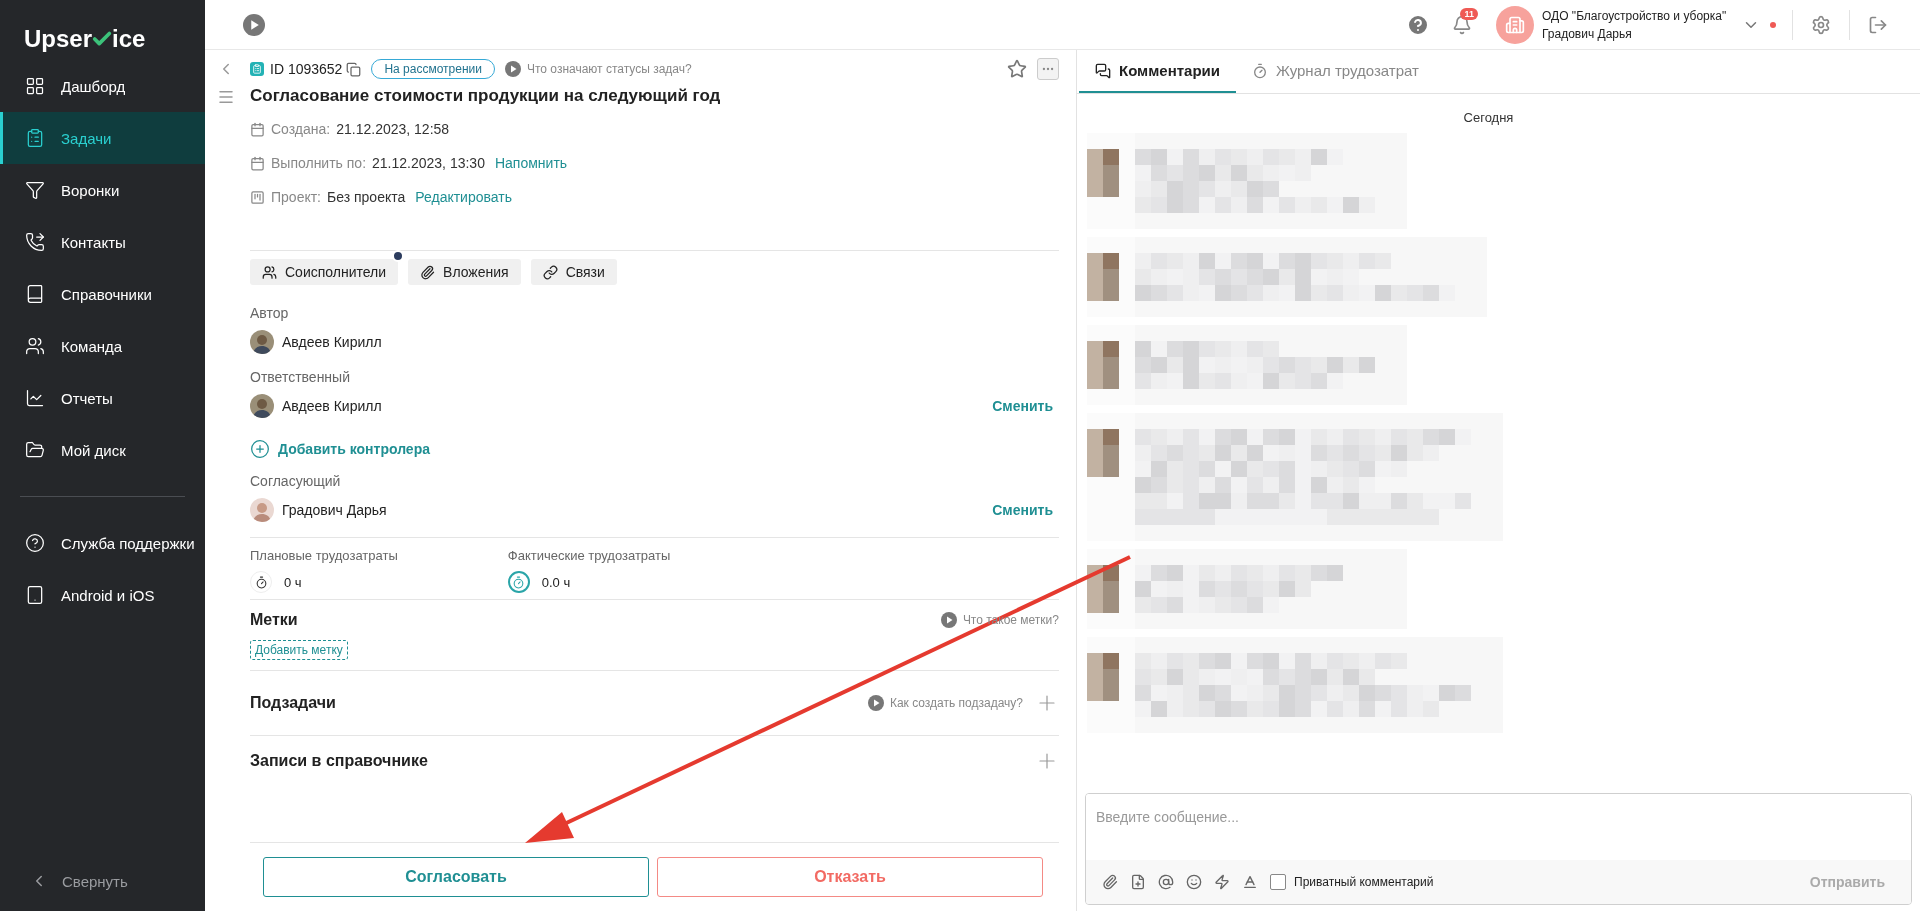  I want to click on logo: Upser ice, so click(85, 39).